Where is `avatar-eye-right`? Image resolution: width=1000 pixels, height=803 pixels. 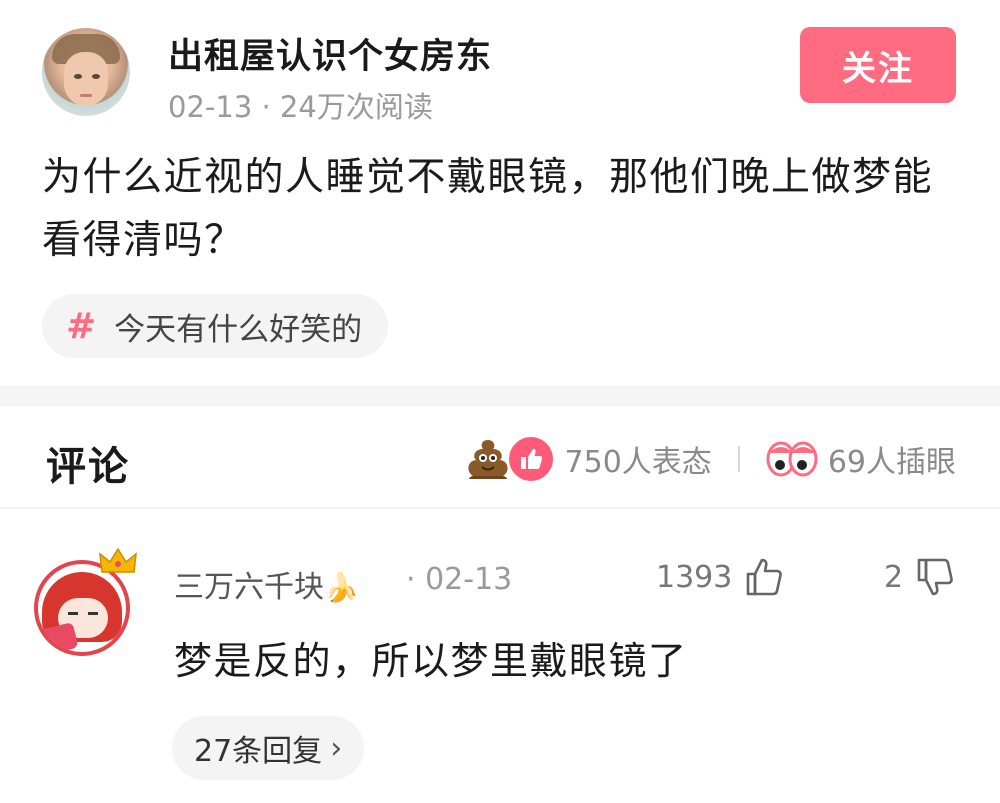 avatar-eye-right is located at coordinates (96, 76).